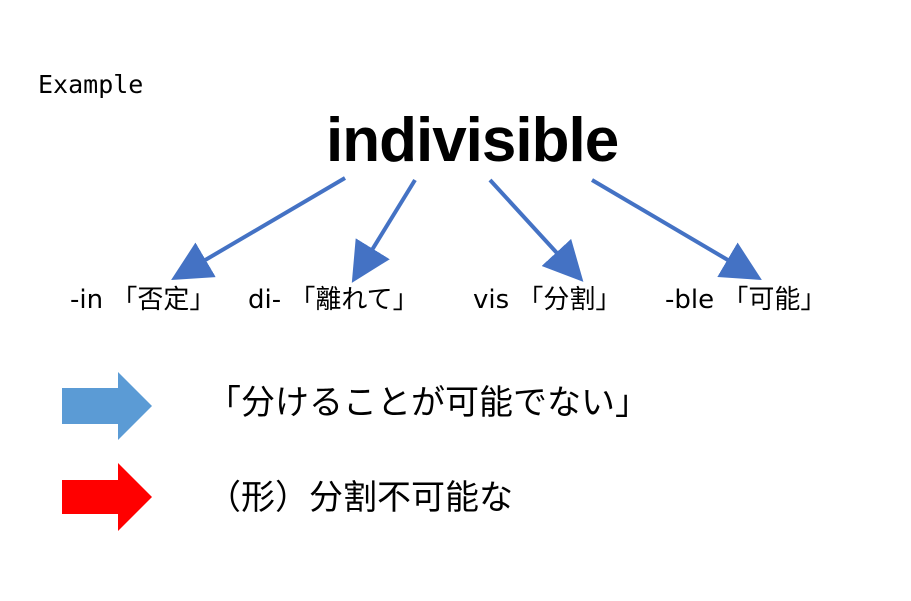 Image resolution: width=911 pixels, height=601 pixels. What do you see at coordinates (547, 300) in the screenshot?
I see `morpheme-vis: vis 「分割」` at bounding box center [547, 300].